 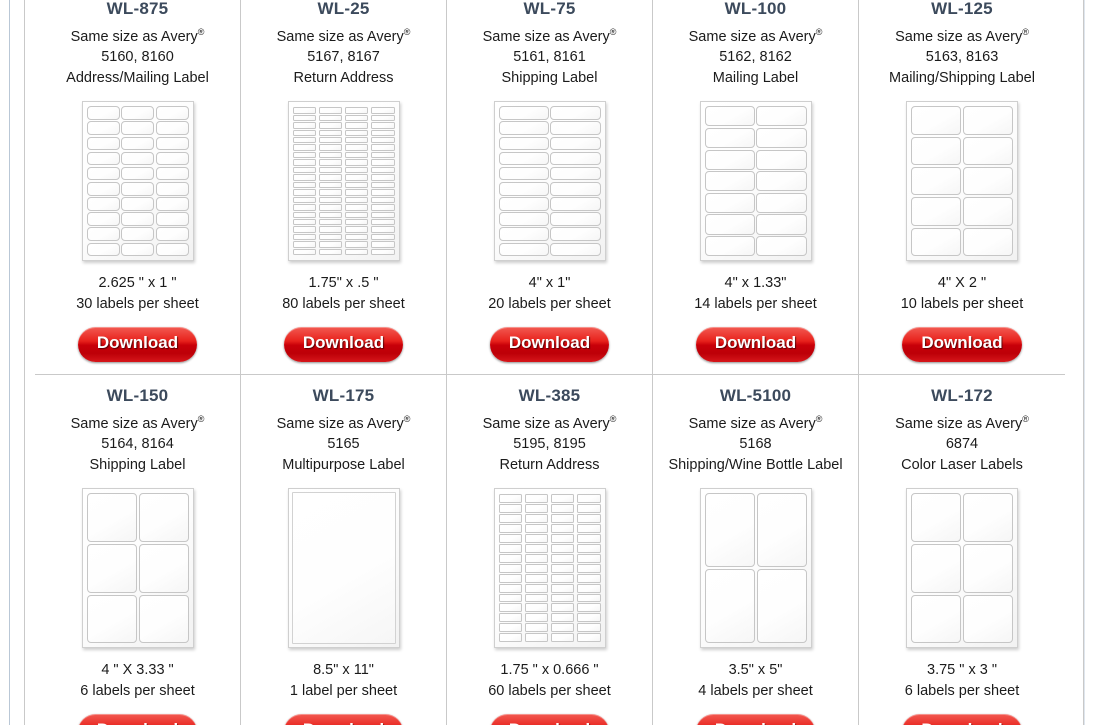 What do you see at coordinates (343, 691) in the screenshot?
I see `labels-per-sheet: 1 label per sheet` at bounding box center [343, 691].